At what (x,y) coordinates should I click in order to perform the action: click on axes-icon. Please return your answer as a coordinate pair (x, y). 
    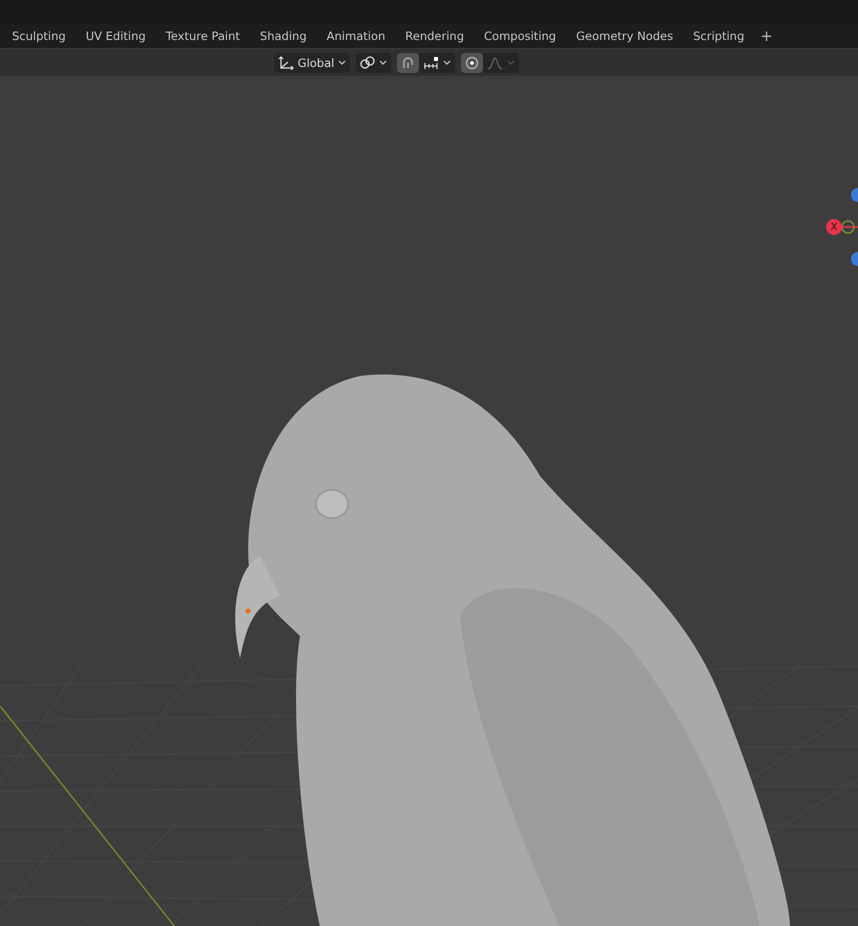
    Looking at the image, I should click on (286, 63).